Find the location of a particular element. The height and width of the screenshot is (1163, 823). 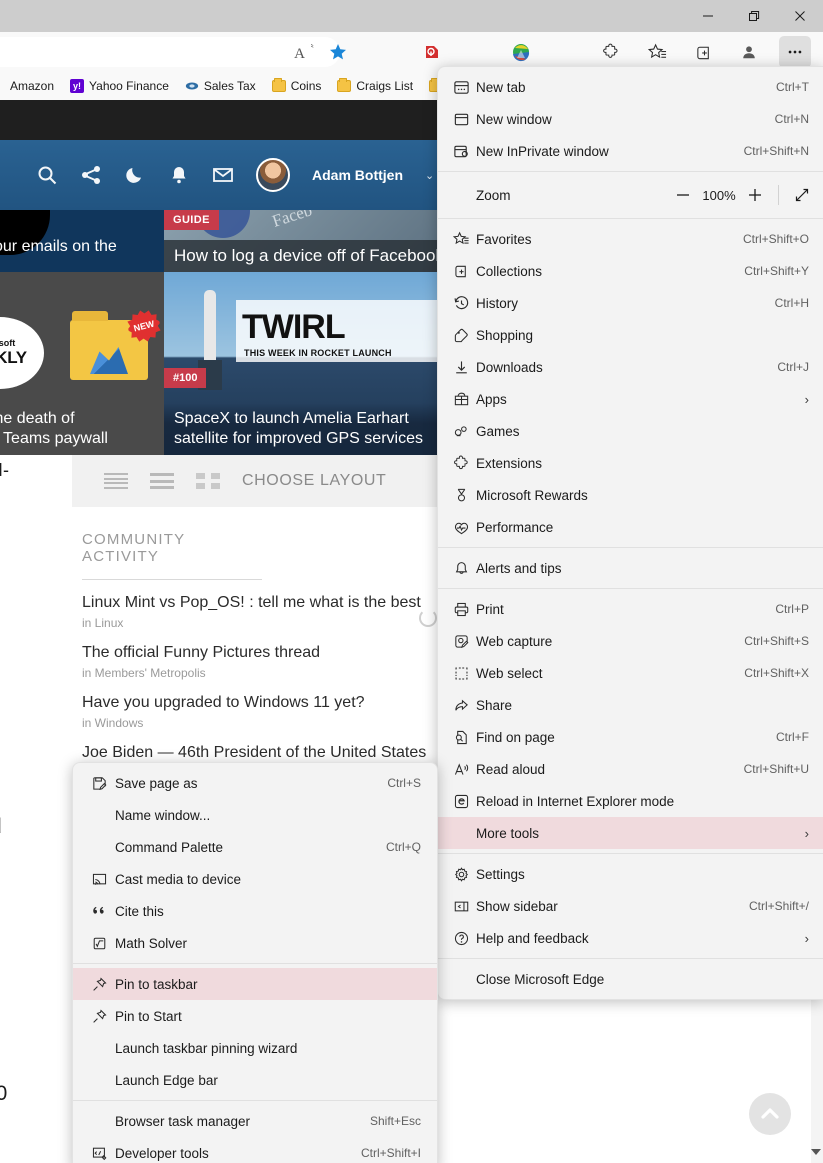

layout-chooser: CHOOSE LAYOUT is located at coordinates (259, 481).